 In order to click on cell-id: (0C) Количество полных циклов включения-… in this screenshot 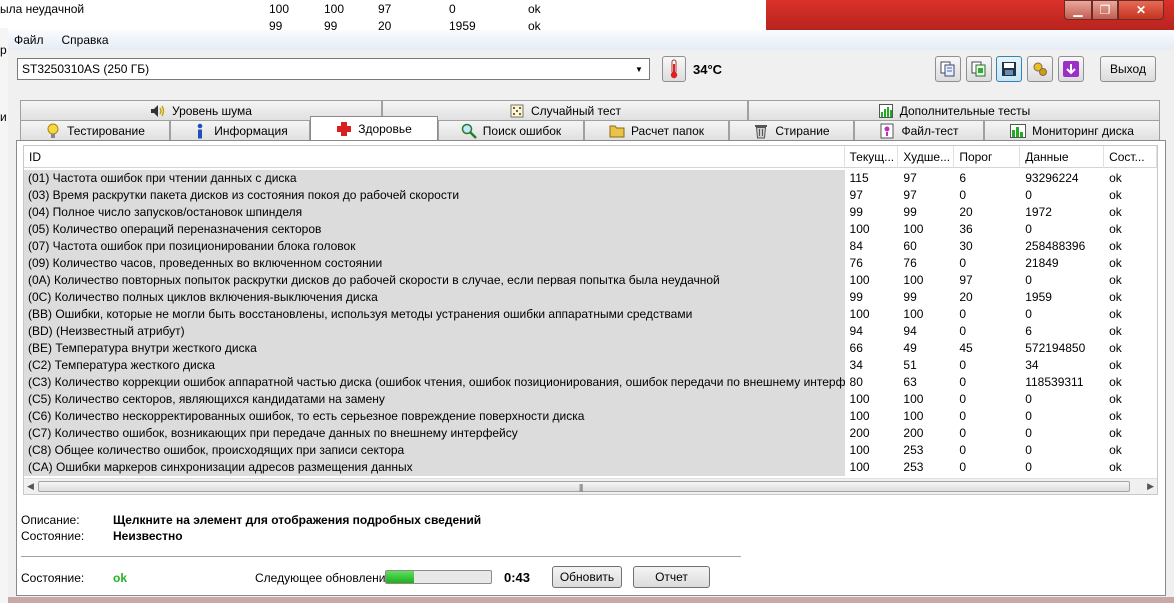, I will do `click(434, 297)`.